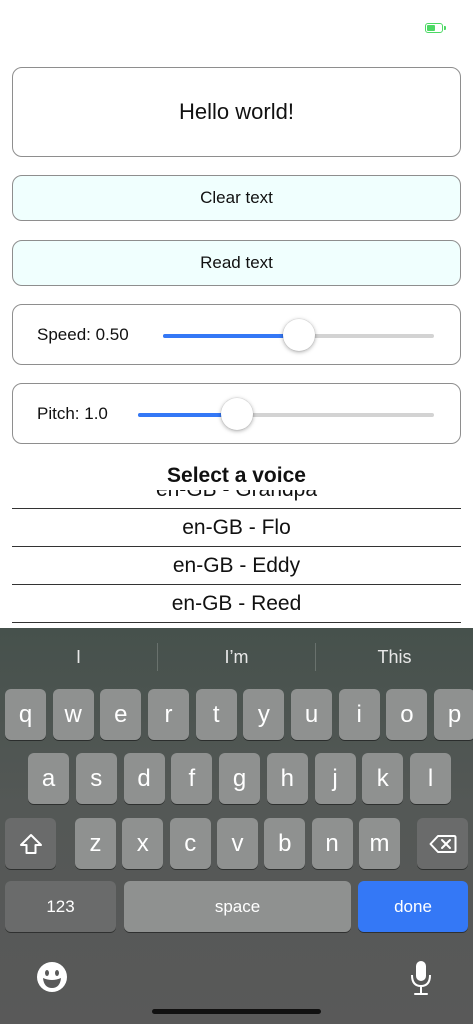 The image size is (473, 1024). Describe the element at coordinates (407, 714) in the screenshot. I see `key-o: o` at that location.